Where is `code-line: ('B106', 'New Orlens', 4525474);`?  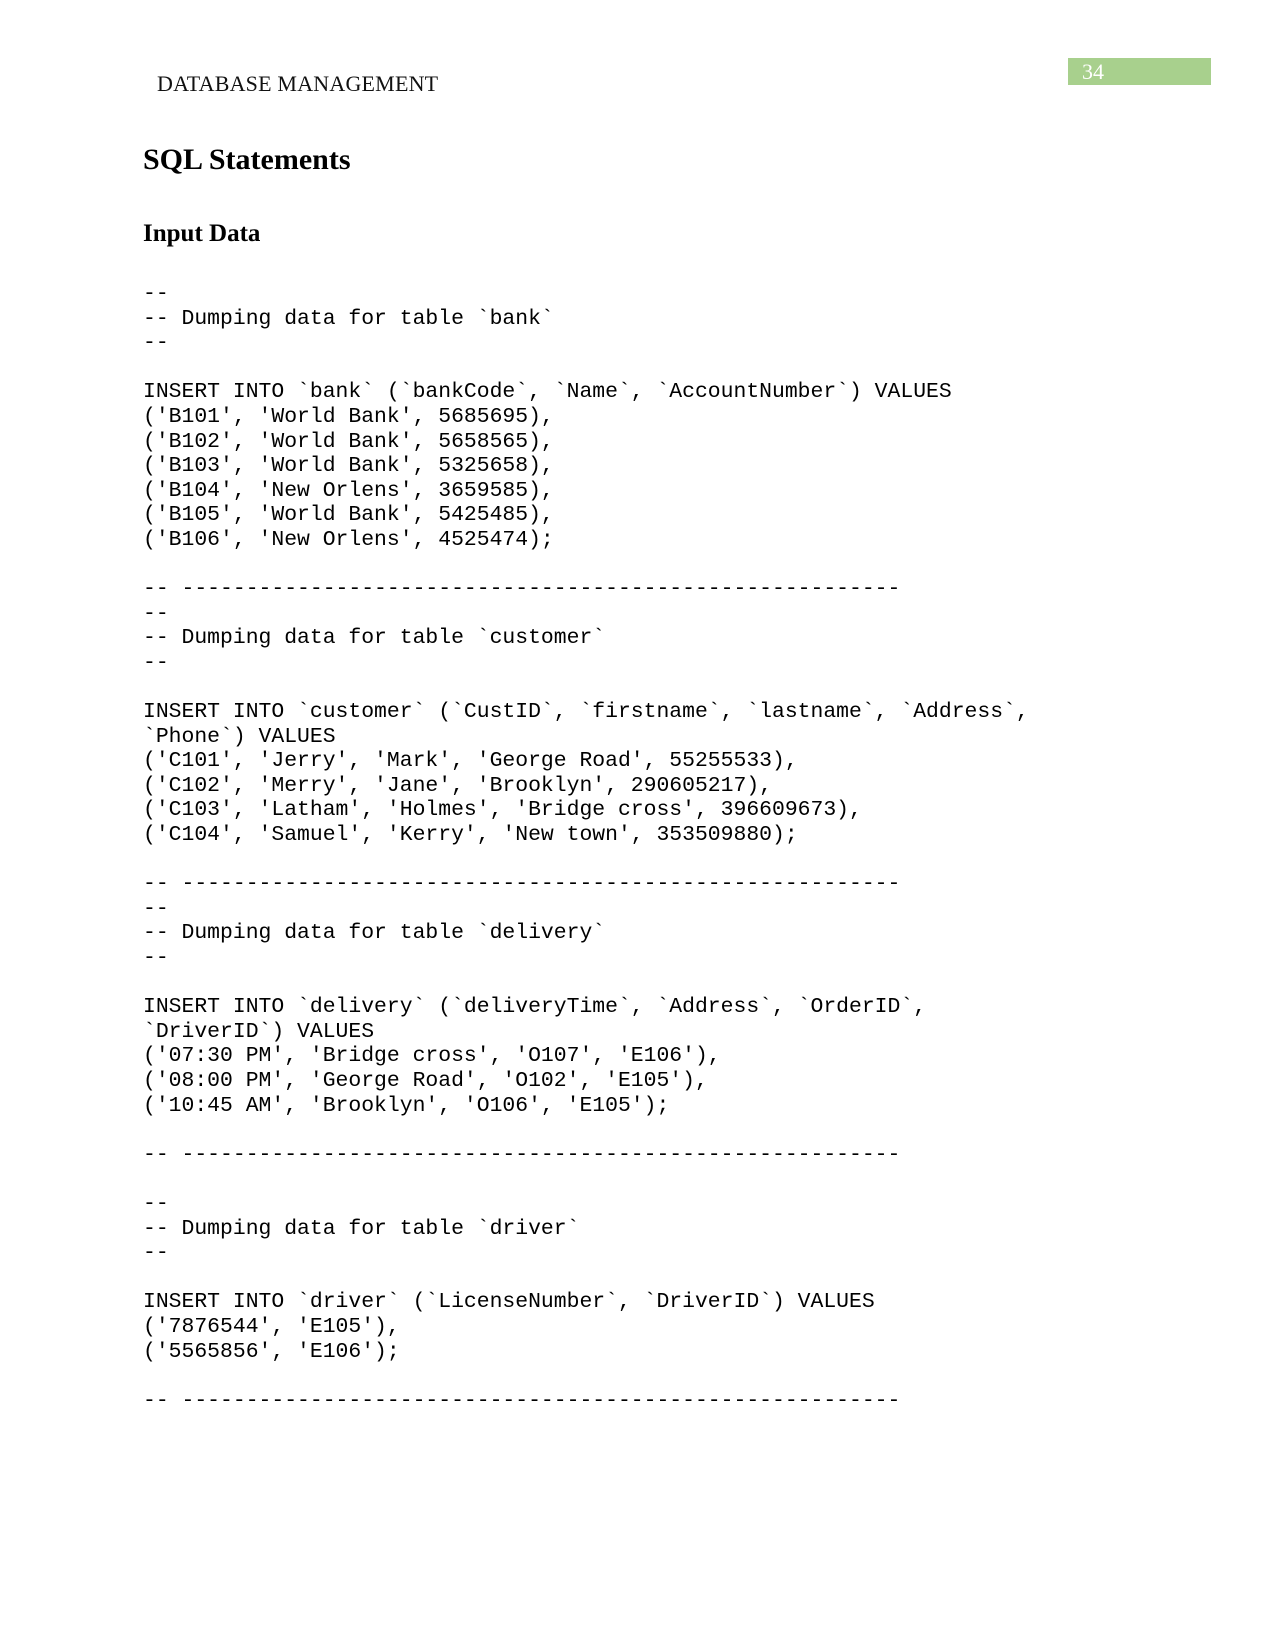
code-line: ('B106', 'New Orlens', 4525474); is located at coordinates (348, 539).